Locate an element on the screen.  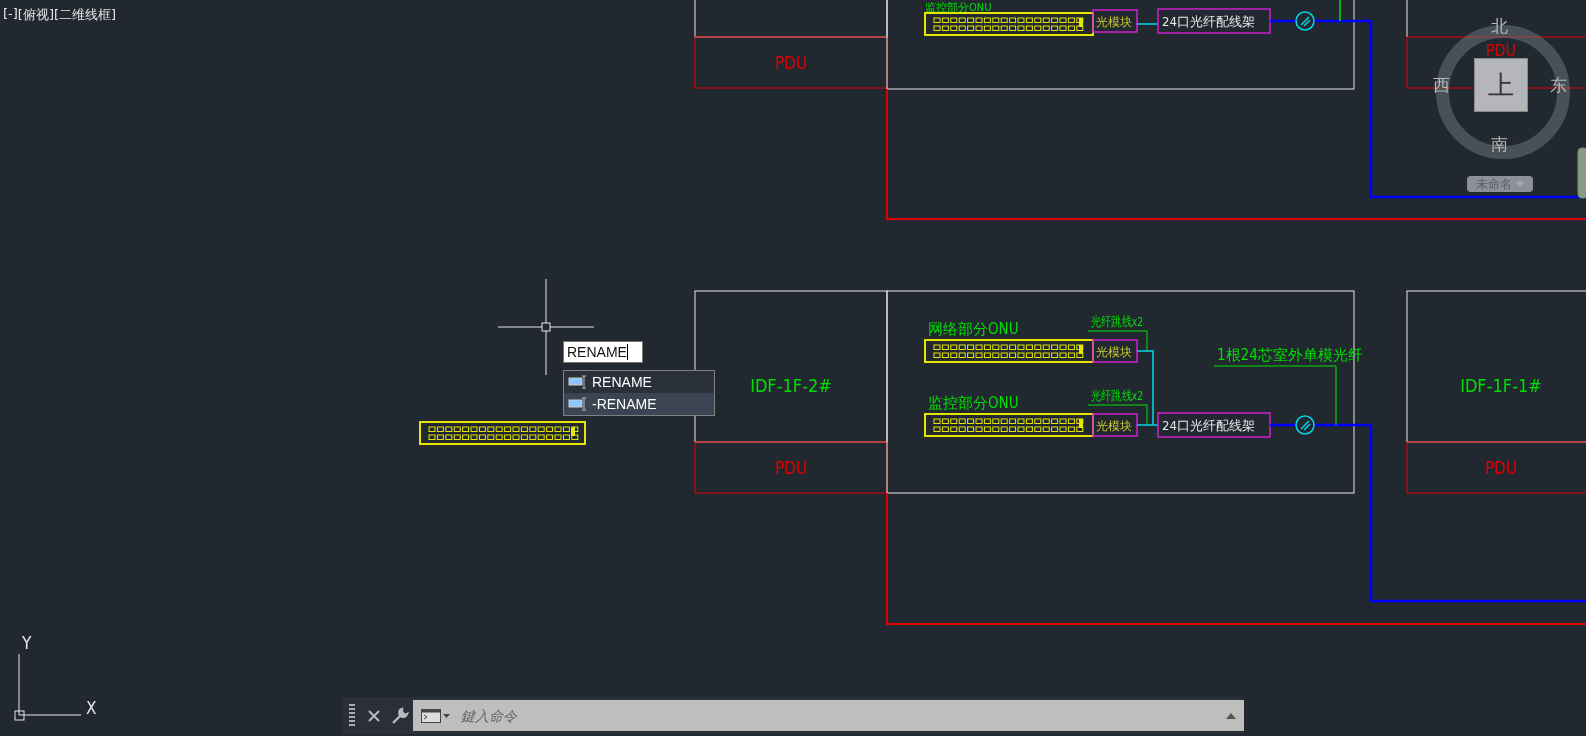
caret-icon is located at coordinates (1520, 184).